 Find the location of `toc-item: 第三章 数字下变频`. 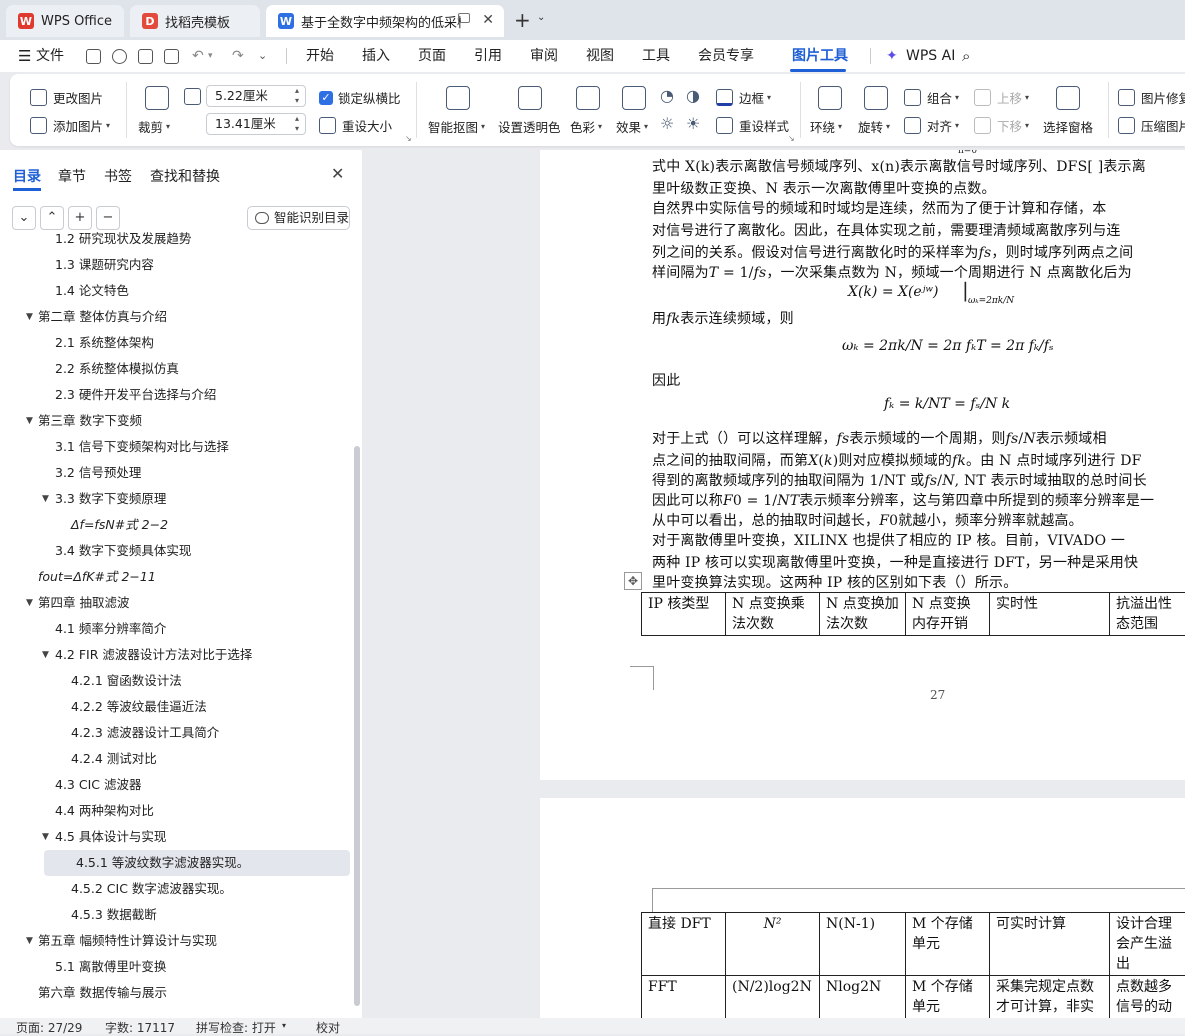

toc-item: 第三章 数字下变频 is located at coordinates (90, 421).